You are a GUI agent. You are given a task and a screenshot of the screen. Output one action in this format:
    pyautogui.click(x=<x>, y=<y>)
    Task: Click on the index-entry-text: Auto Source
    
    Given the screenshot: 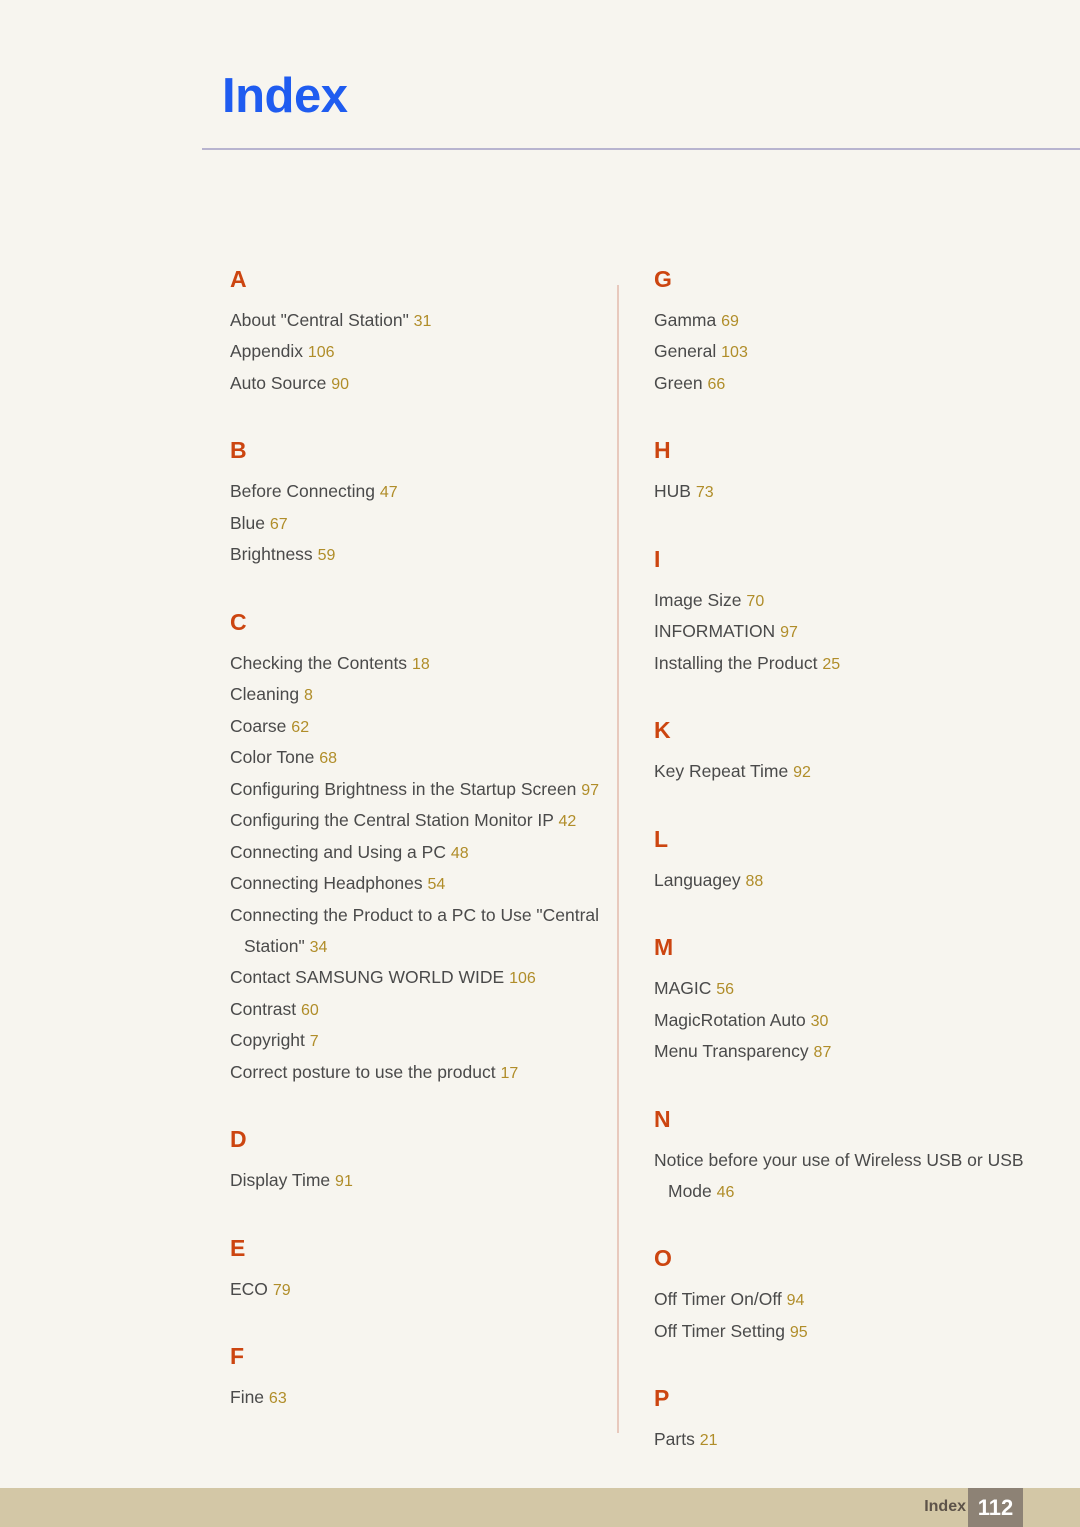 What is the action you would take?
    pyautogui.click(x=278, y=382)
    